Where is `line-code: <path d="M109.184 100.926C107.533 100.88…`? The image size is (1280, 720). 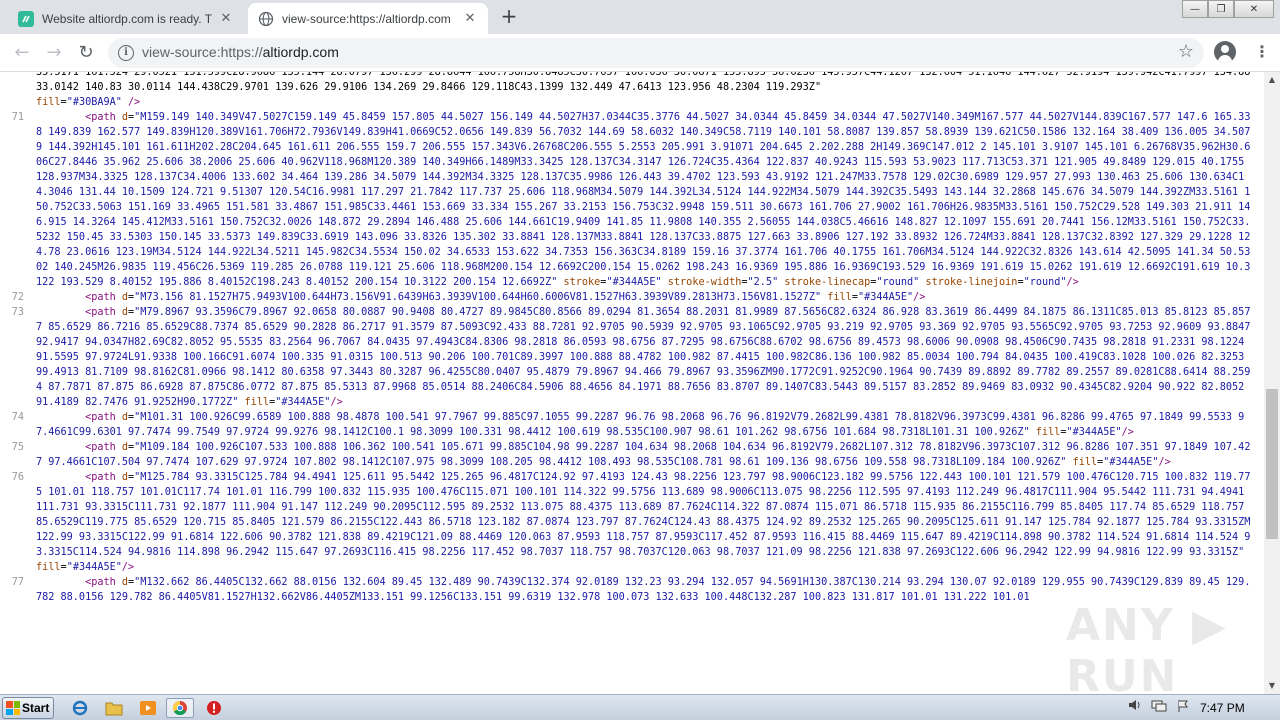 line-code: <path d="M109.184 100.926C107.533 100.88… is located at coordinates (643, 455).